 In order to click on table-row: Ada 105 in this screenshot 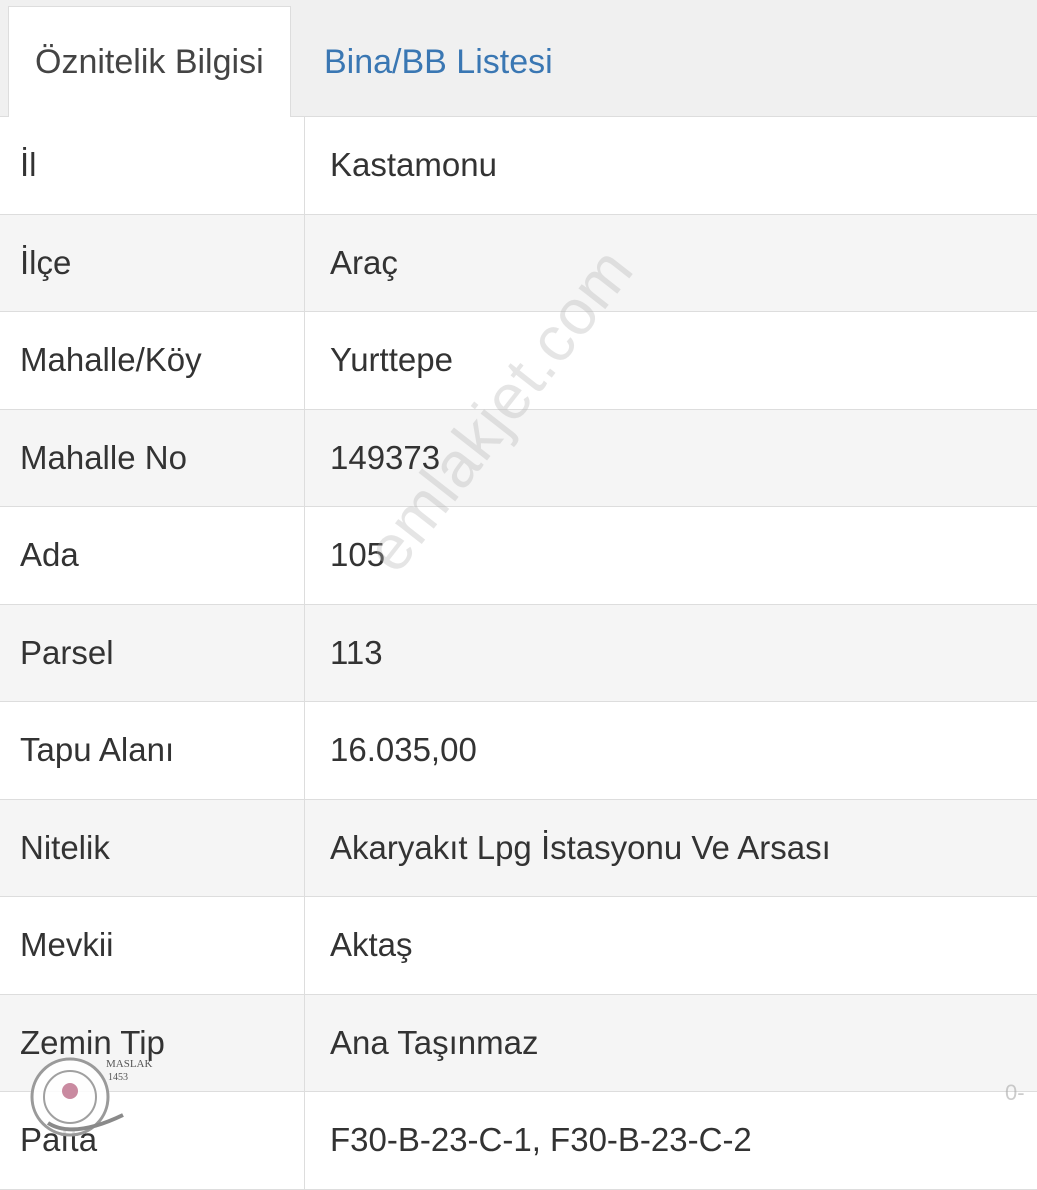, I will do `click(518, 556)`.